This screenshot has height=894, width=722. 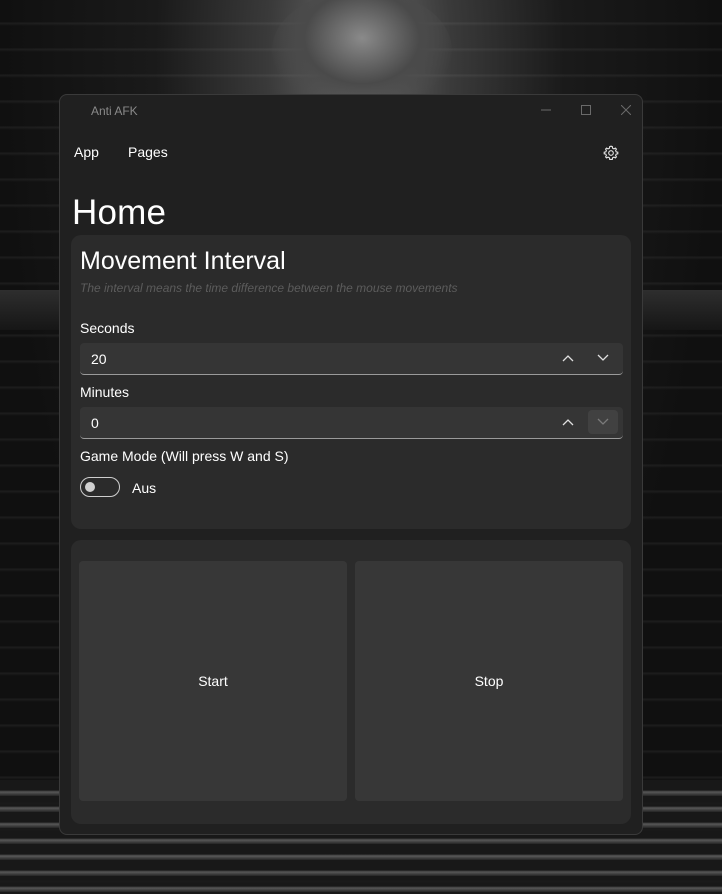 I want to click on close-button, so click(x=624, y=110).